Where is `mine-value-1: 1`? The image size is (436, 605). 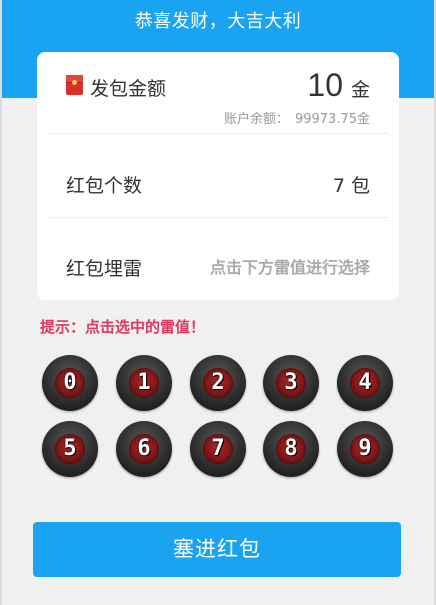
mine-value-1: 1 is located at coordinates (144, 383).